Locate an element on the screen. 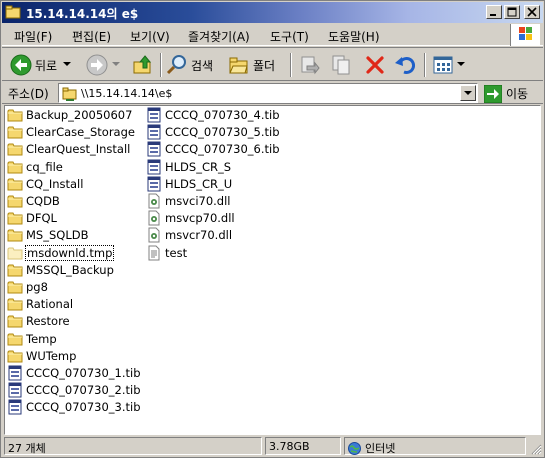  resize-grip-icon is located at coordinates (536, 449).